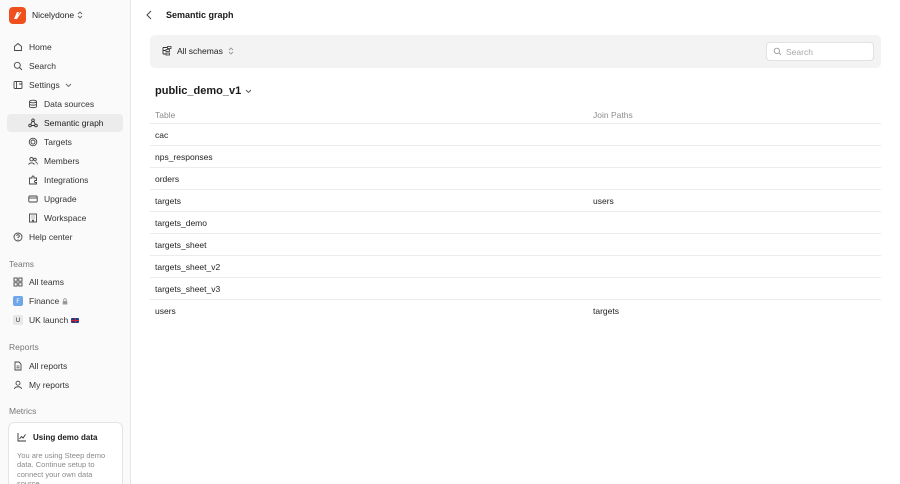 This screenshot has width=900, height=484. Describe the element at coordinates (65, 66) in the screenshot. I see `nav-search: Search` at that location.